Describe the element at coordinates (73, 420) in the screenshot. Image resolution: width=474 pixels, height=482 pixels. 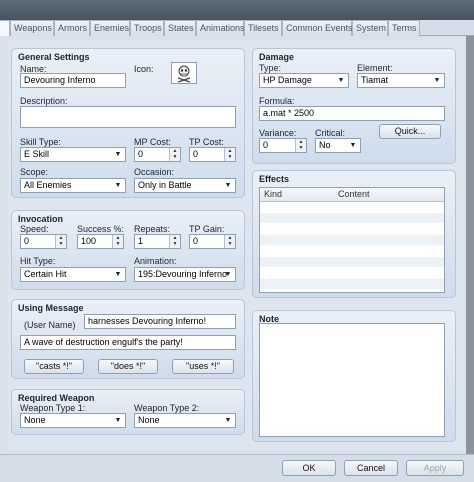
I see `weapon-type1-select: None ▼` at that location.